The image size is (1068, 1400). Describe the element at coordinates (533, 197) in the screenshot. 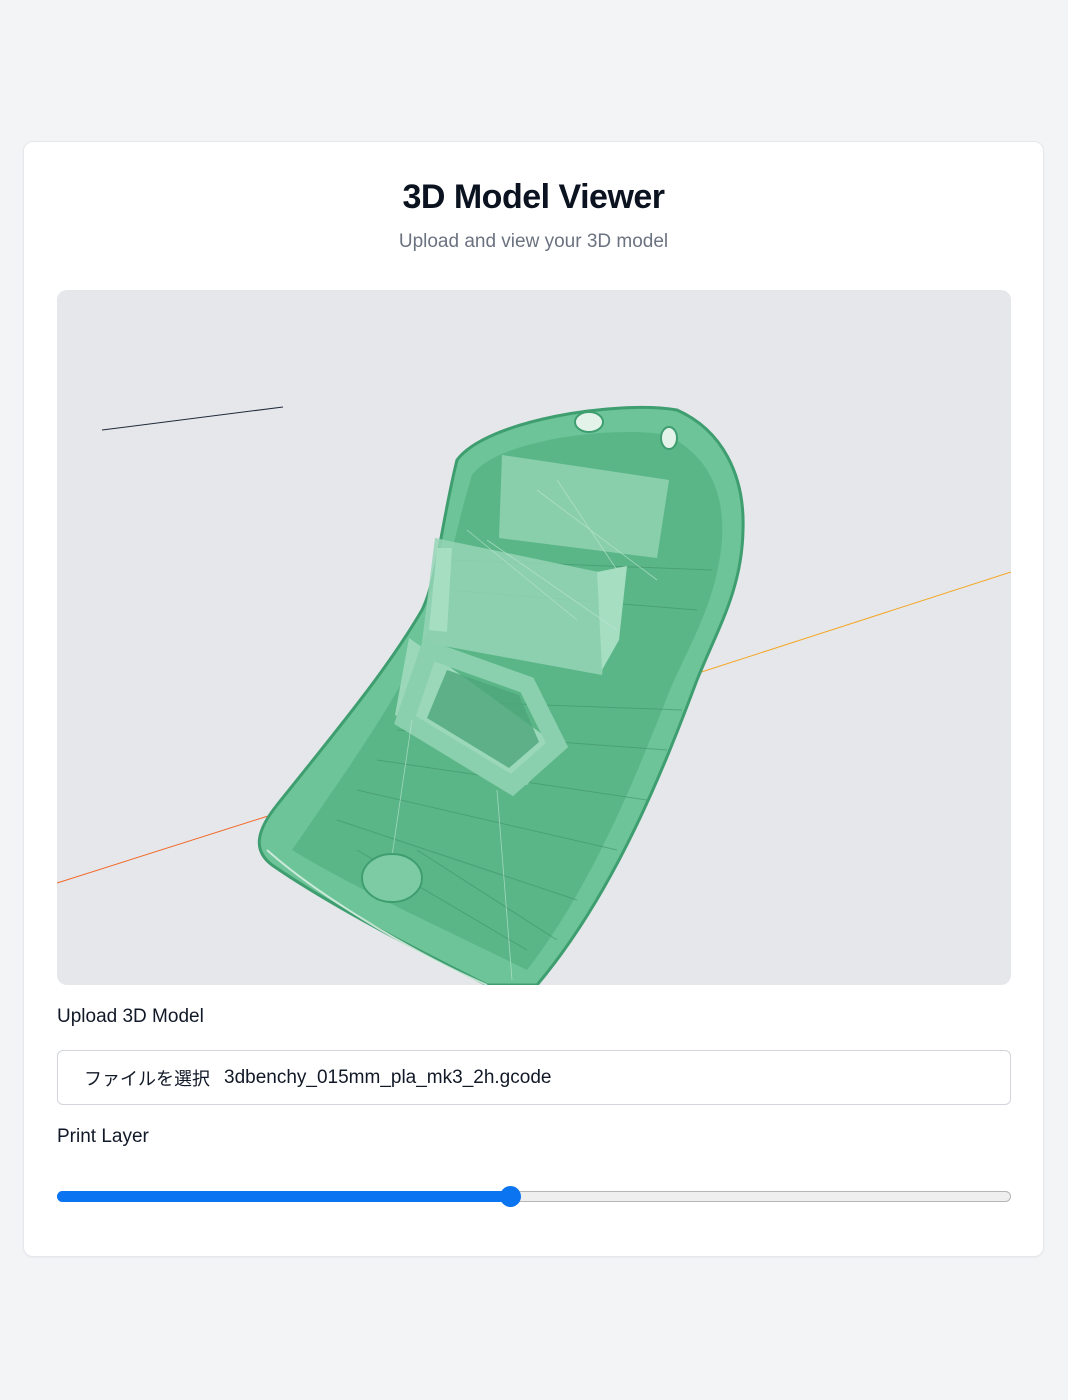

I see `page-title: 3D Model Viewer` at that location.